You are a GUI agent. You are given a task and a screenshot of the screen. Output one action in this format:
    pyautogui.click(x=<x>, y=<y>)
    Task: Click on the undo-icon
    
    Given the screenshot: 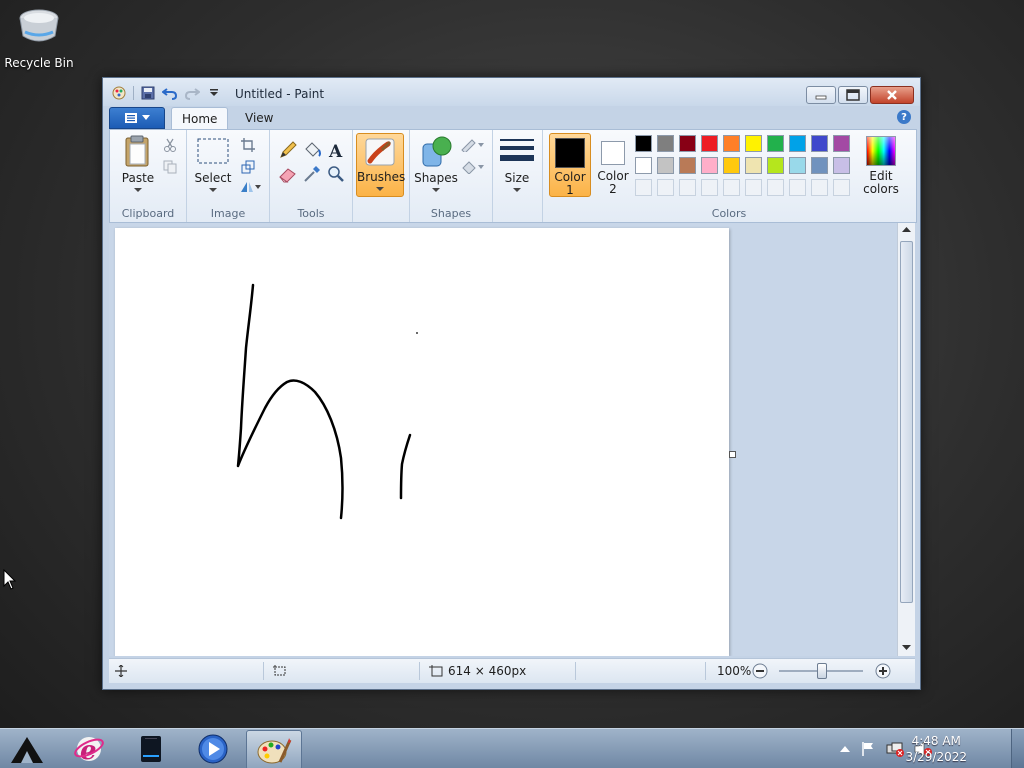 What is the action you would take?
    pyautogui.click(x=170, y=93)
    